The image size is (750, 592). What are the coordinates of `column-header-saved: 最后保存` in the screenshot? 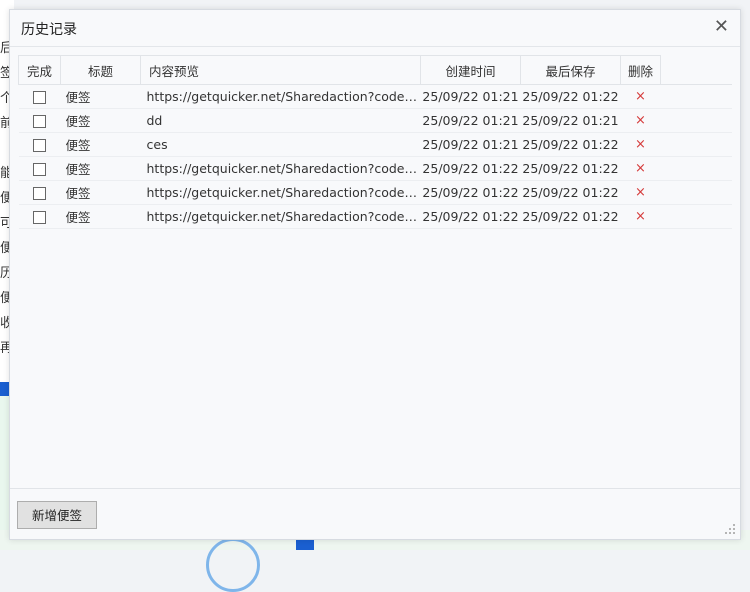 It's located at (570, 70).